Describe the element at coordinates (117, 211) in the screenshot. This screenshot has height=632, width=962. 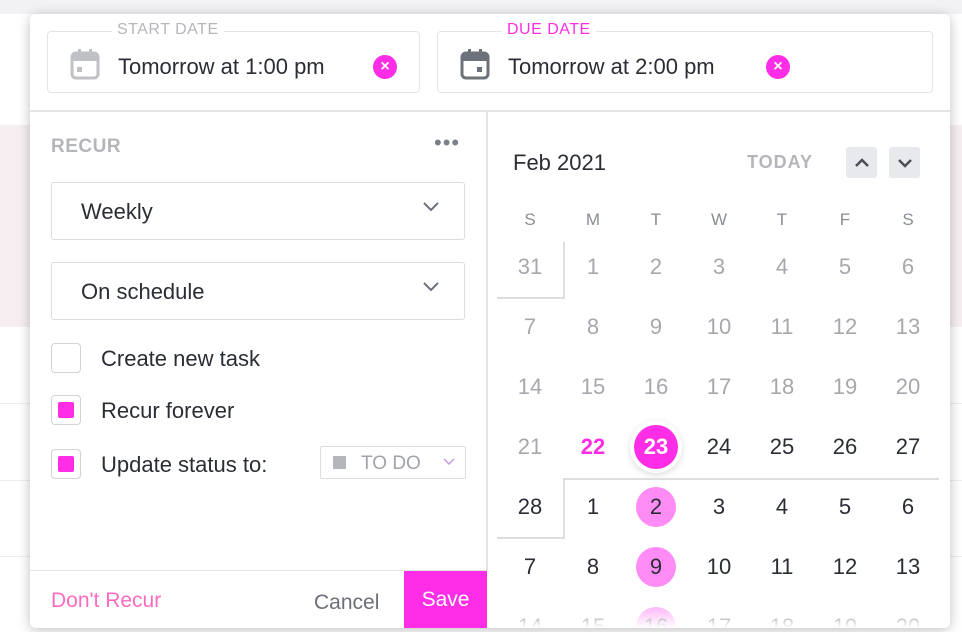
I see `frequency-value: Weekly` at that location.